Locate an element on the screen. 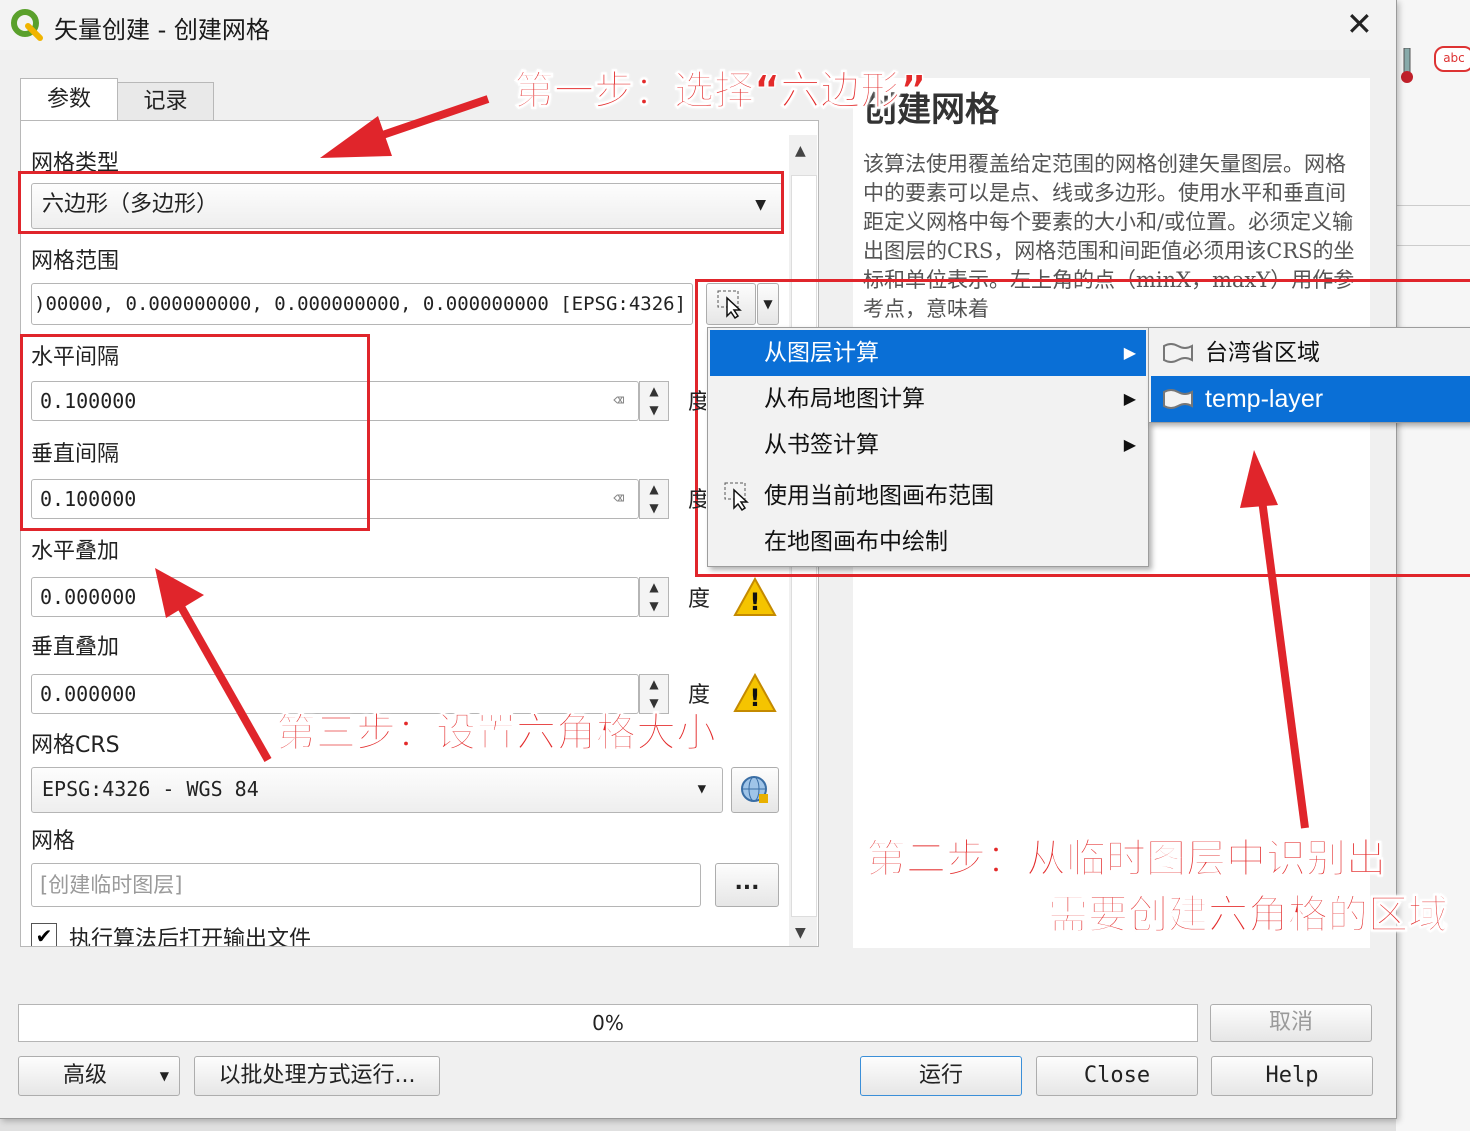 The width and height of the screenshot is (1470, 1131). advanced-label: 高级 is located at coordinates (85, 1075).